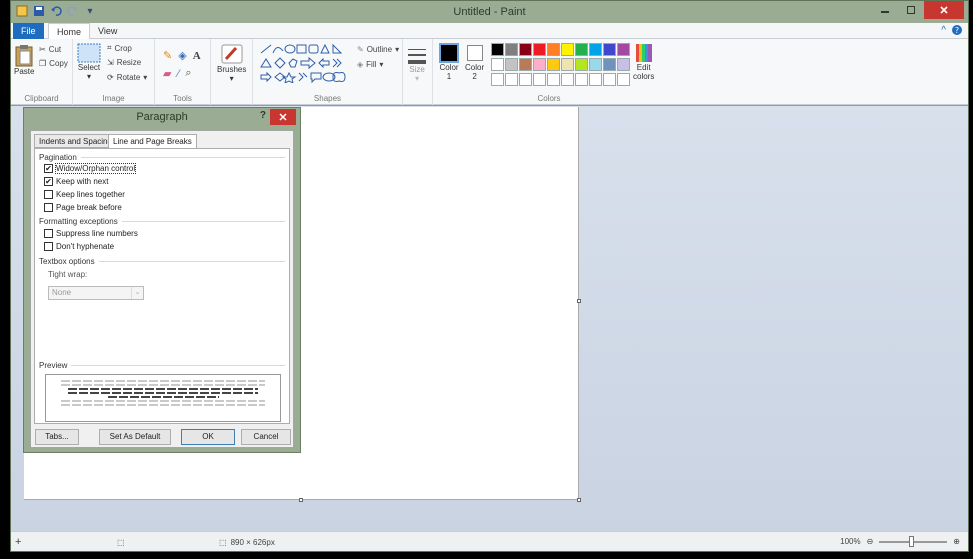 This screenshot has height=559, width=973. I want to click on keep-lines-checkbox-box, so click(48, 194).